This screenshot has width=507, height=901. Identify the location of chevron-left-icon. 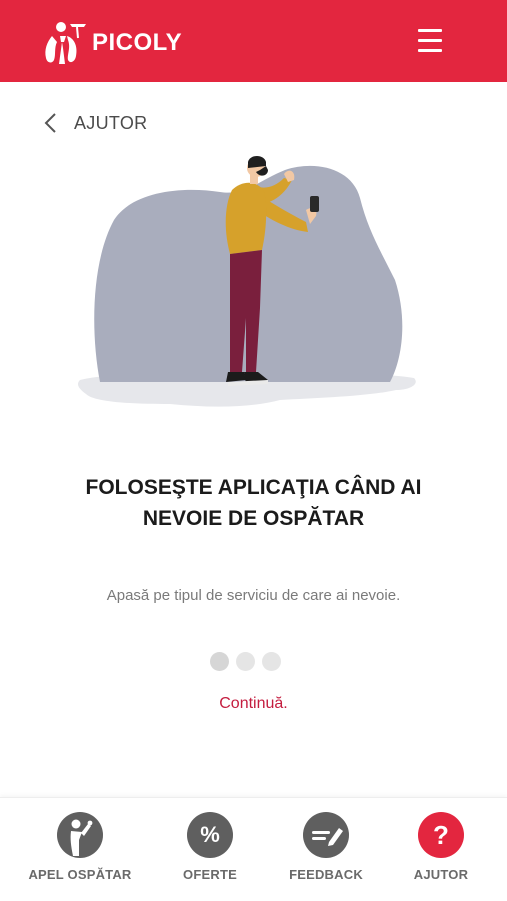
(50, 123).